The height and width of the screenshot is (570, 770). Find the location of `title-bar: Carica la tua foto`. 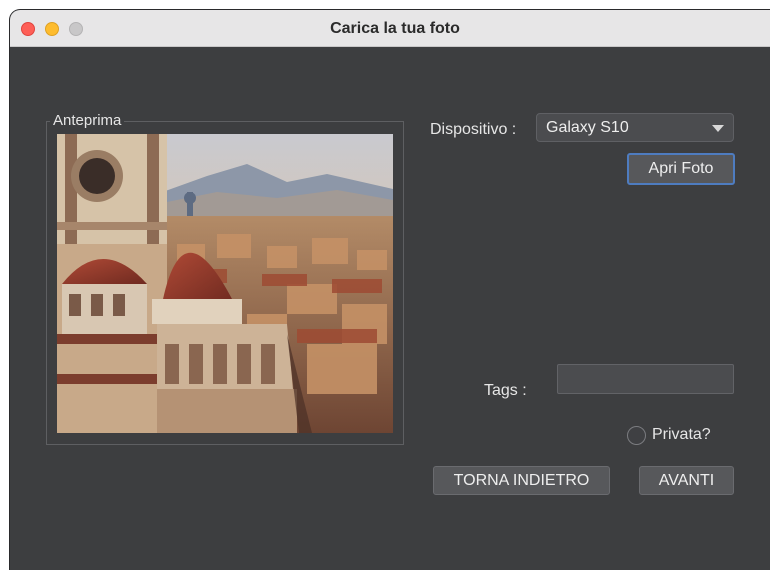

title-bar: Carica la tua foto is located at coordinates (390, 28).